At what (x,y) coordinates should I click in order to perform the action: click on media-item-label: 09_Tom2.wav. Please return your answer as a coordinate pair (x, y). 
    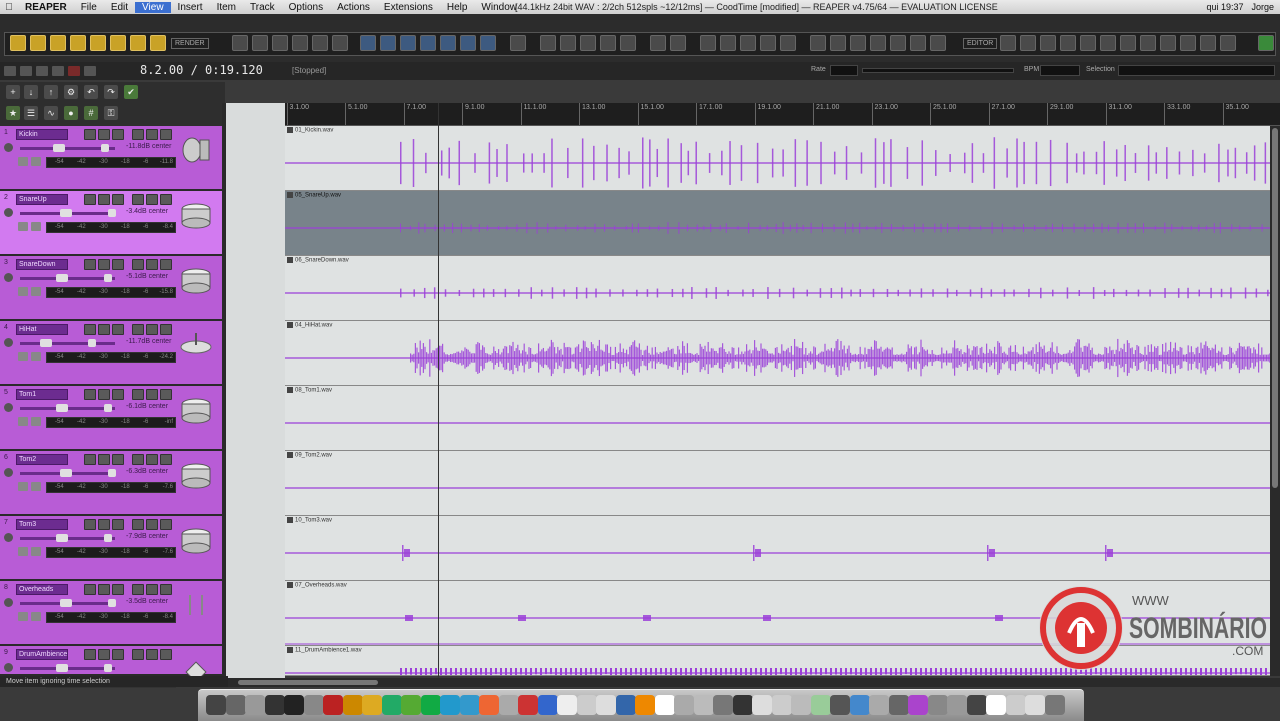
    Looking at the image, I should click on (309, 455).